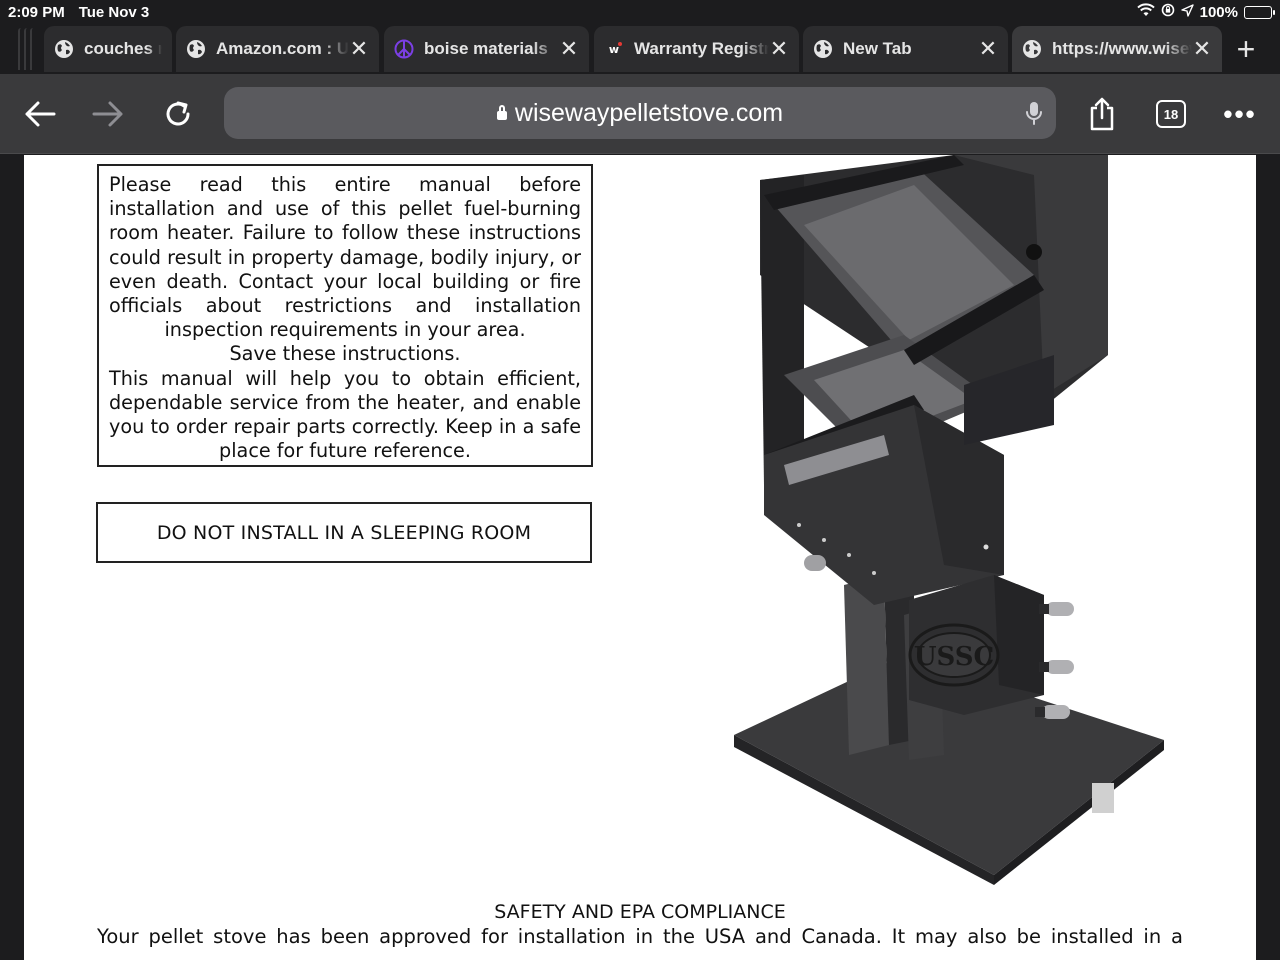 The height and width of the screenshot is (960, 1280). I want to click on plus-icon: +, so click(1246, 48).